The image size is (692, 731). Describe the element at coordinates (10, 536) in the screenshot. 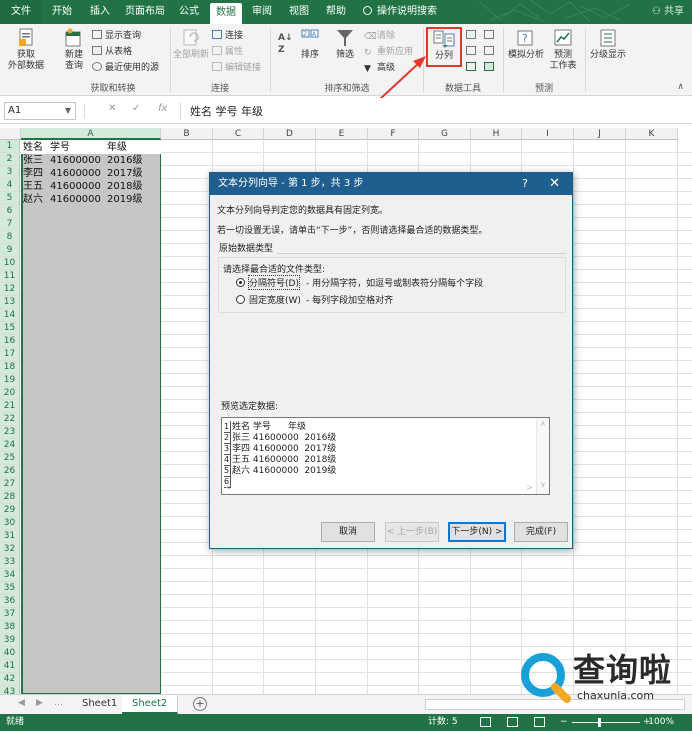

I see `row-header: 31` at that location.